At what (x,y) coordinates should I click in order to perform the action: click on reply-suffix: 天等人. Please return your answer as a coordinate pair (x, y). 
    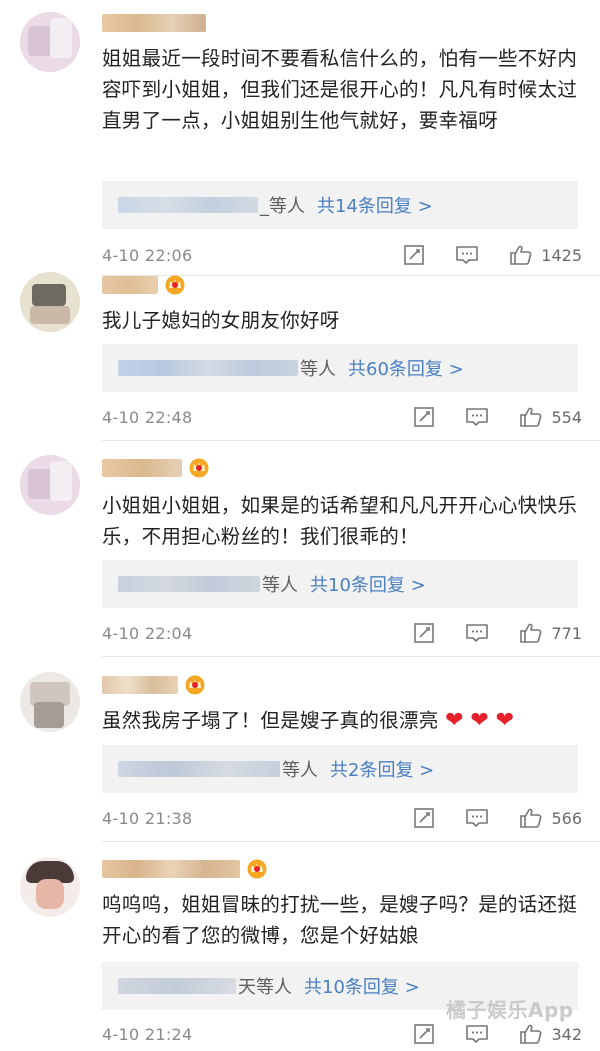
    Looking at the image, I should click on (265, 987).